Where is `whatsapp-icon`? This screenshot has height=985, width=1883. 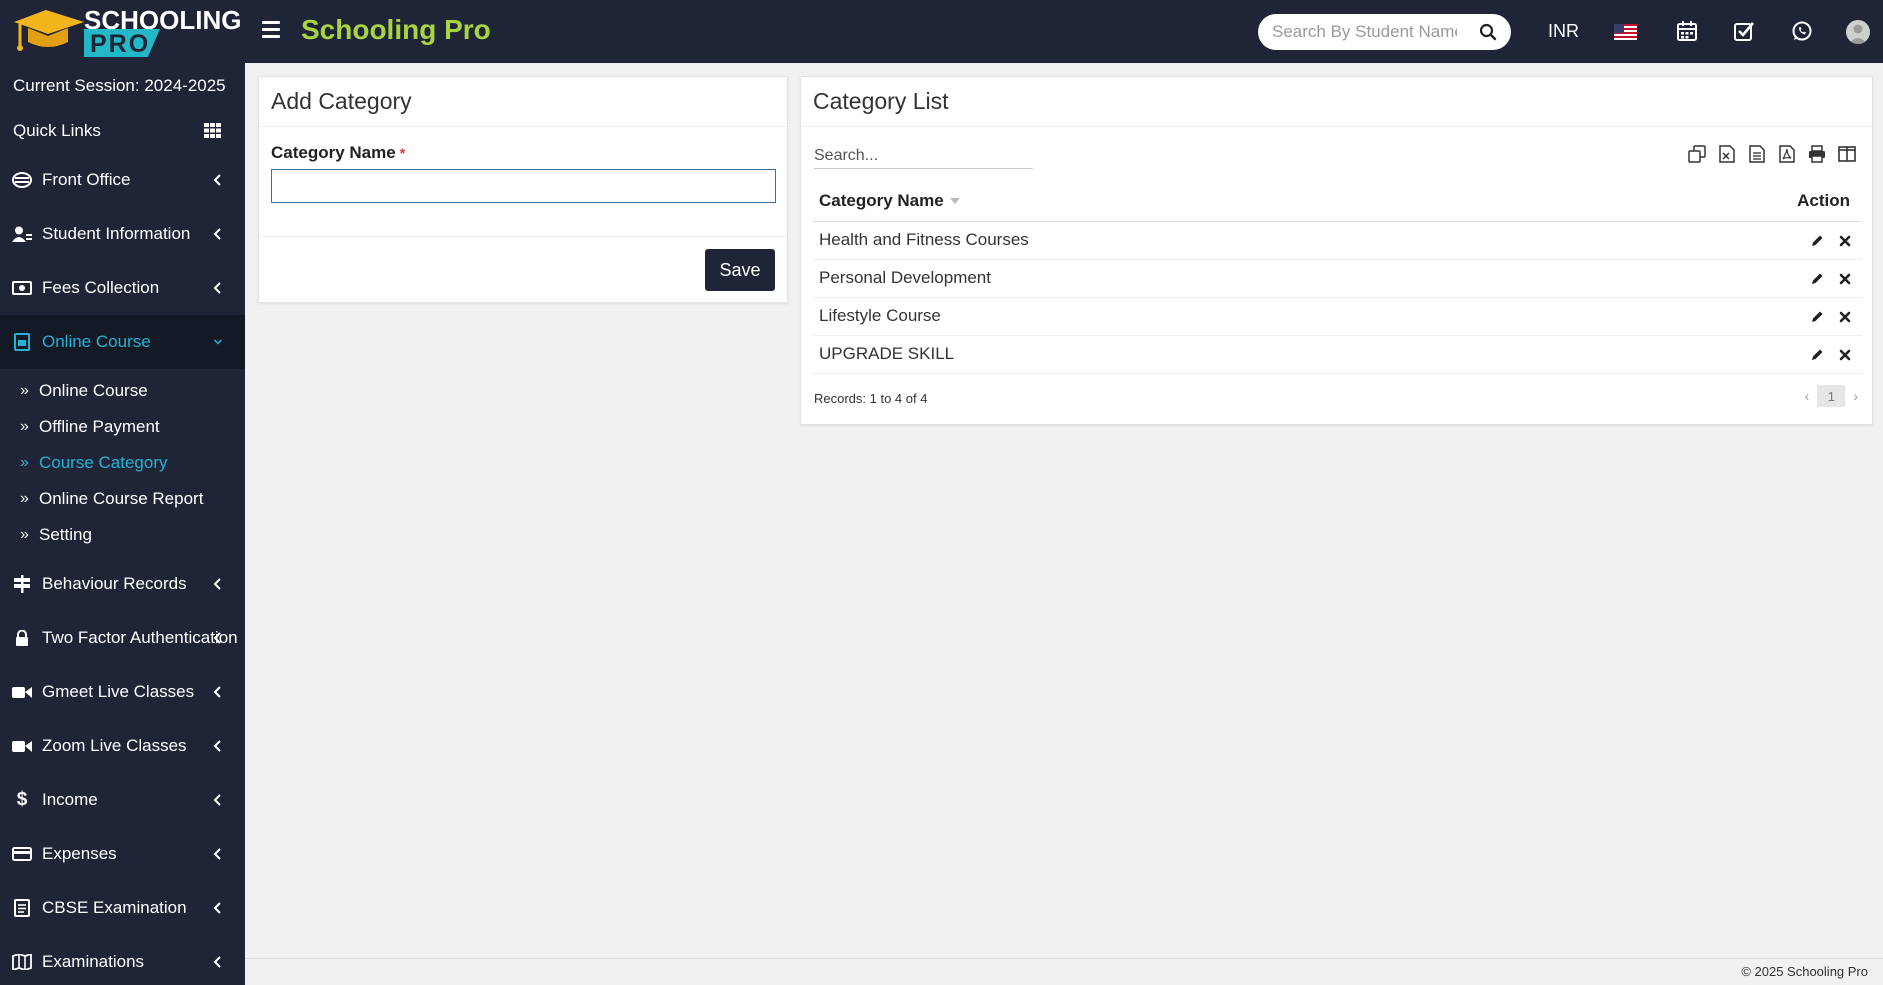
whatsapp-icon is located at coordinates (1802, 31).